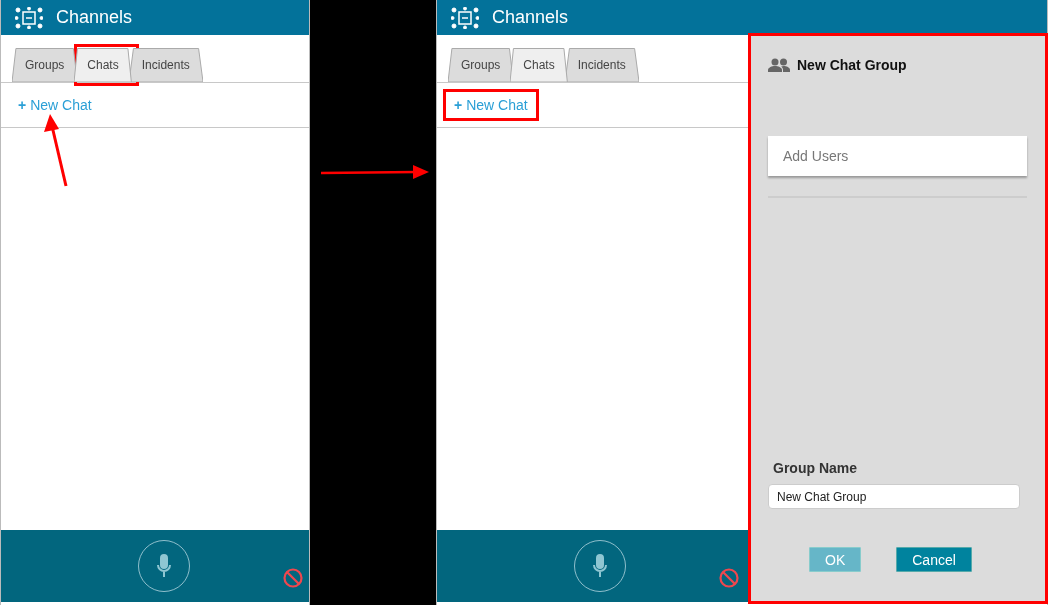  What do you see at coordinates (897, 156) in the screenshot?
I see `add-users-field: Add Users` at bounding box center [897, 156].